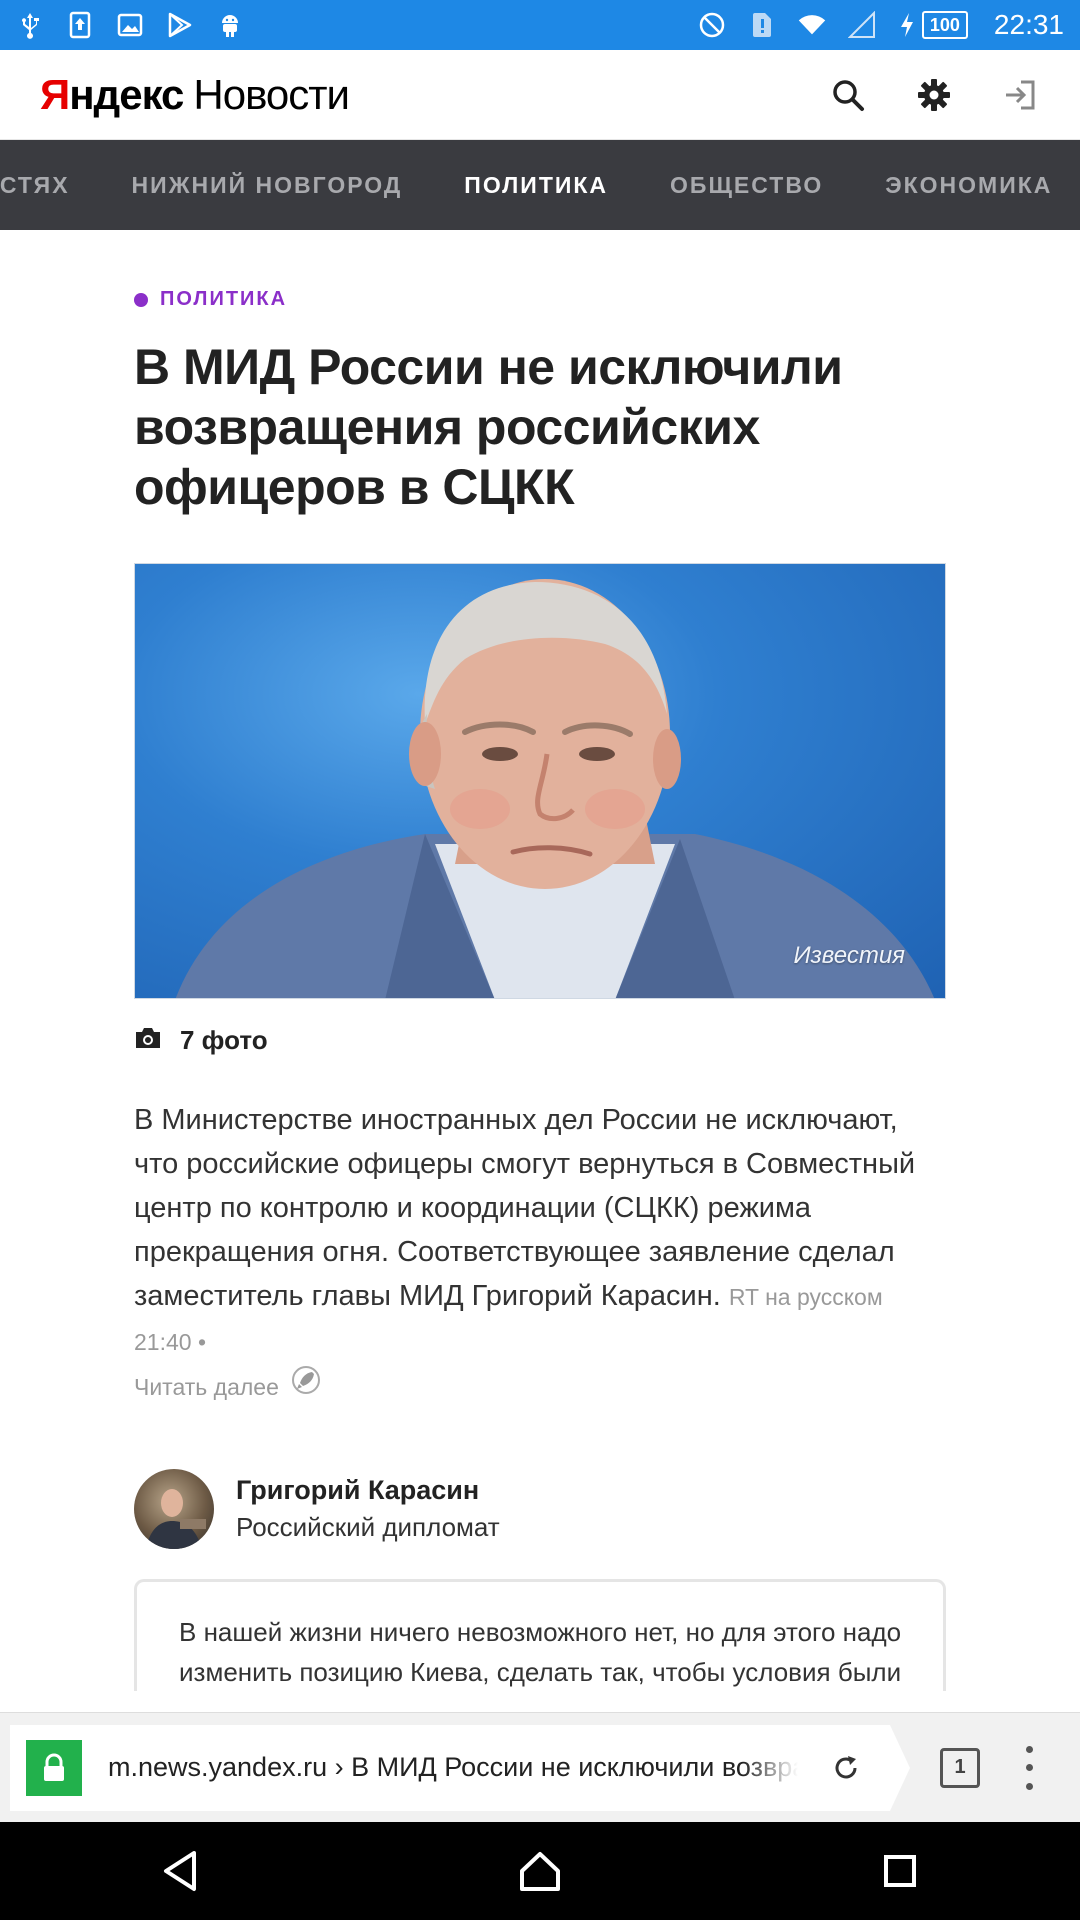  Describe the element at coordinates (271, 94) in the screenshot. I see `logo-news: Новости` at that location.